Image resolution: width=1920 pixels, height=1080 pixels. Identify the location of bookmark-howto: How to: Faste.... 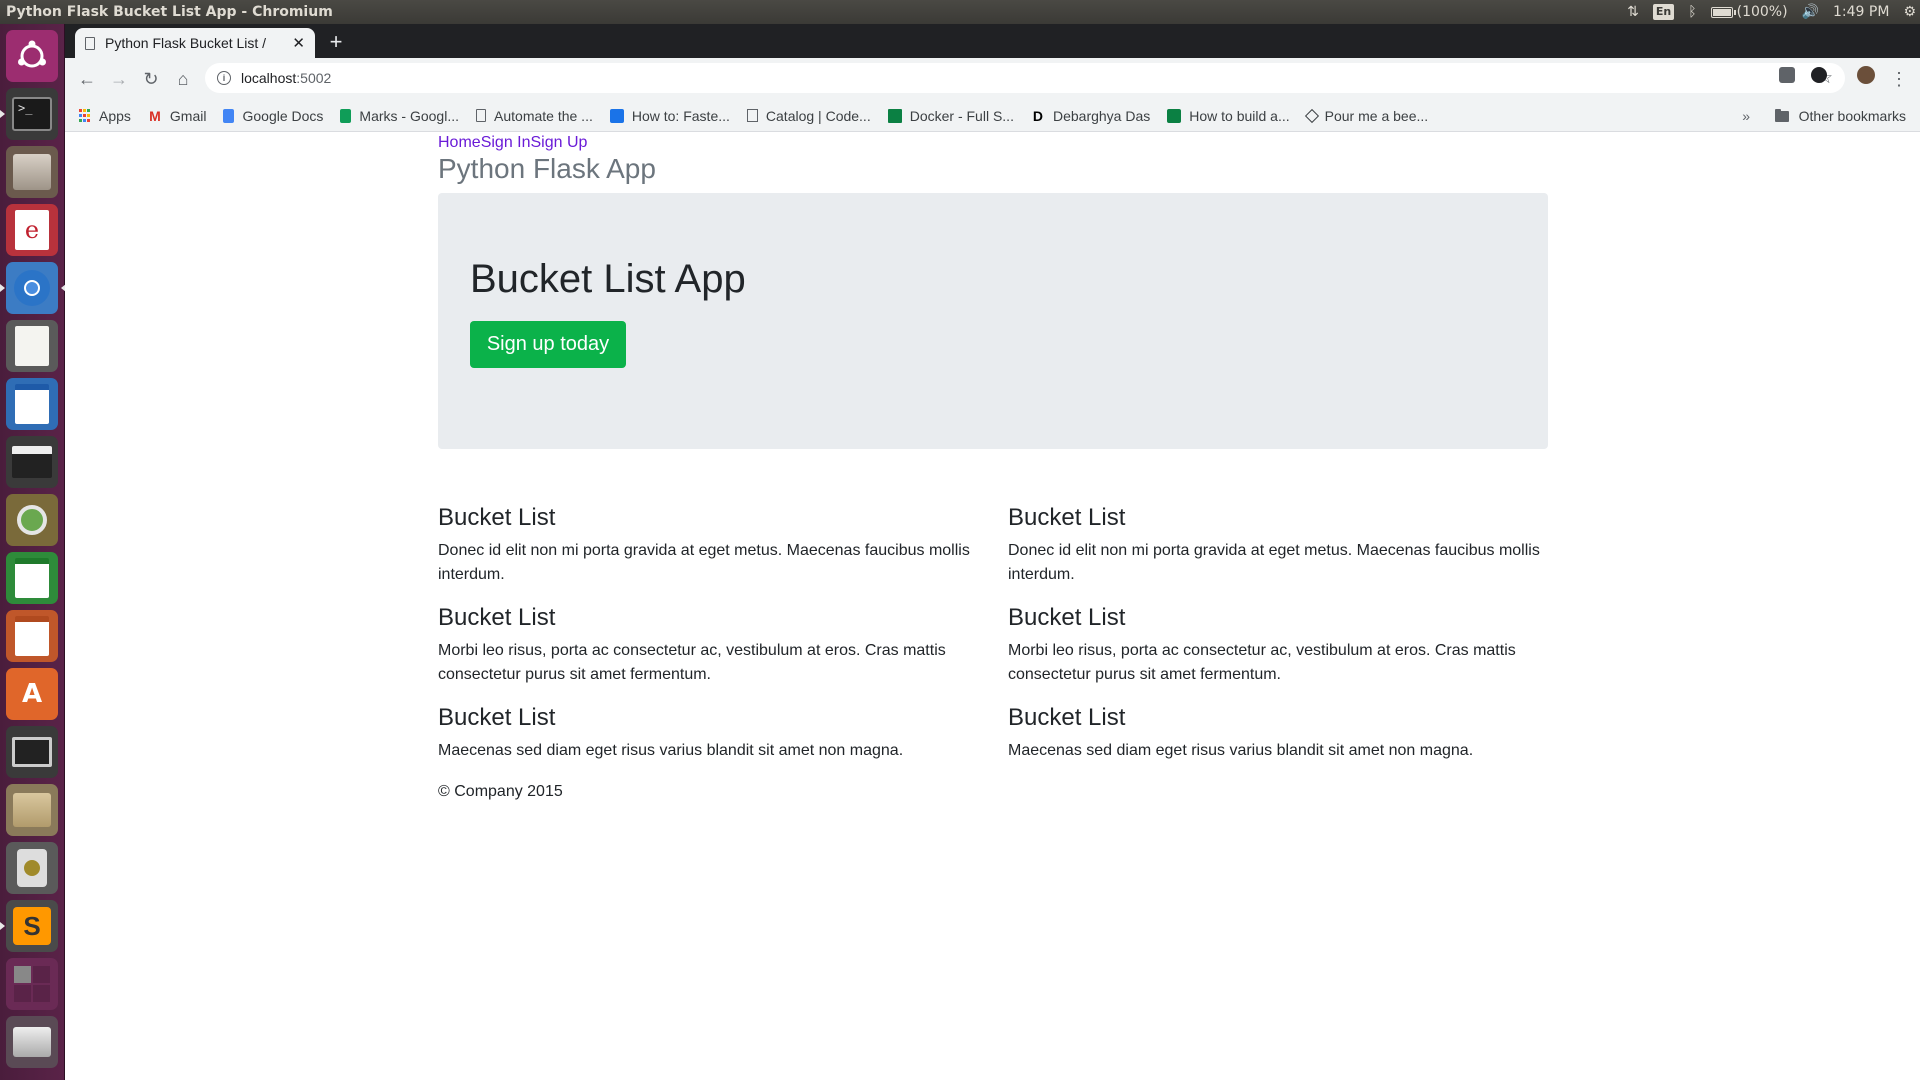
(669, 115).